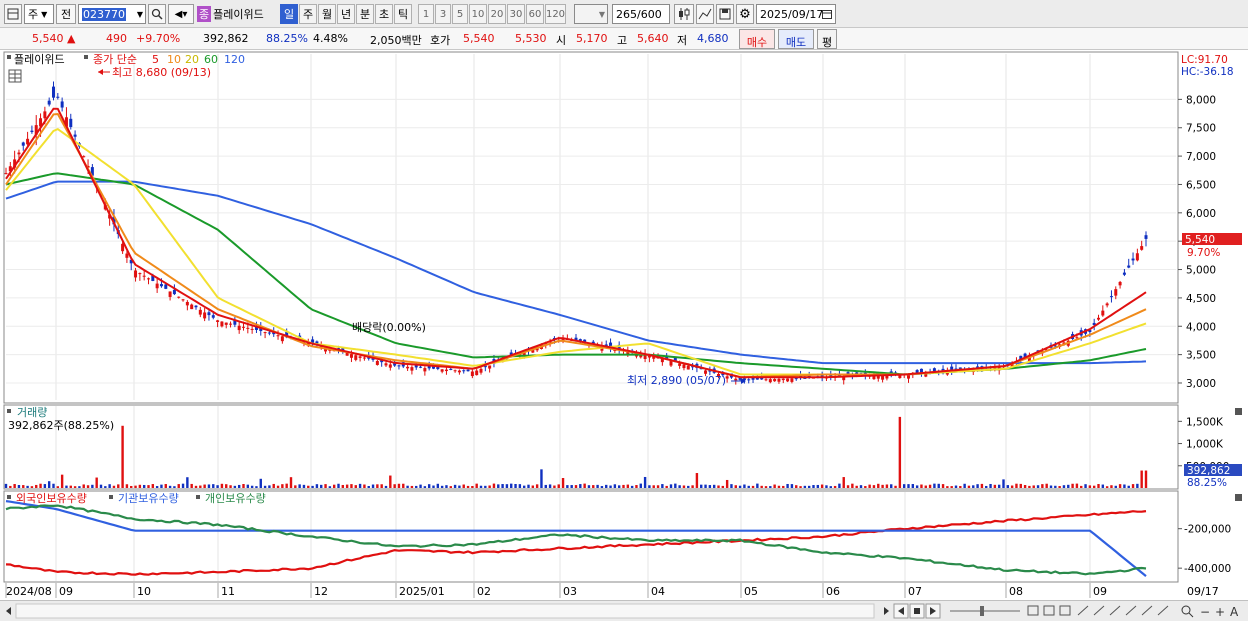 Image resolution: width=1248 pixels, height=621 pixels. I want to click on interval-tab-120: 120, so click(555, 14).